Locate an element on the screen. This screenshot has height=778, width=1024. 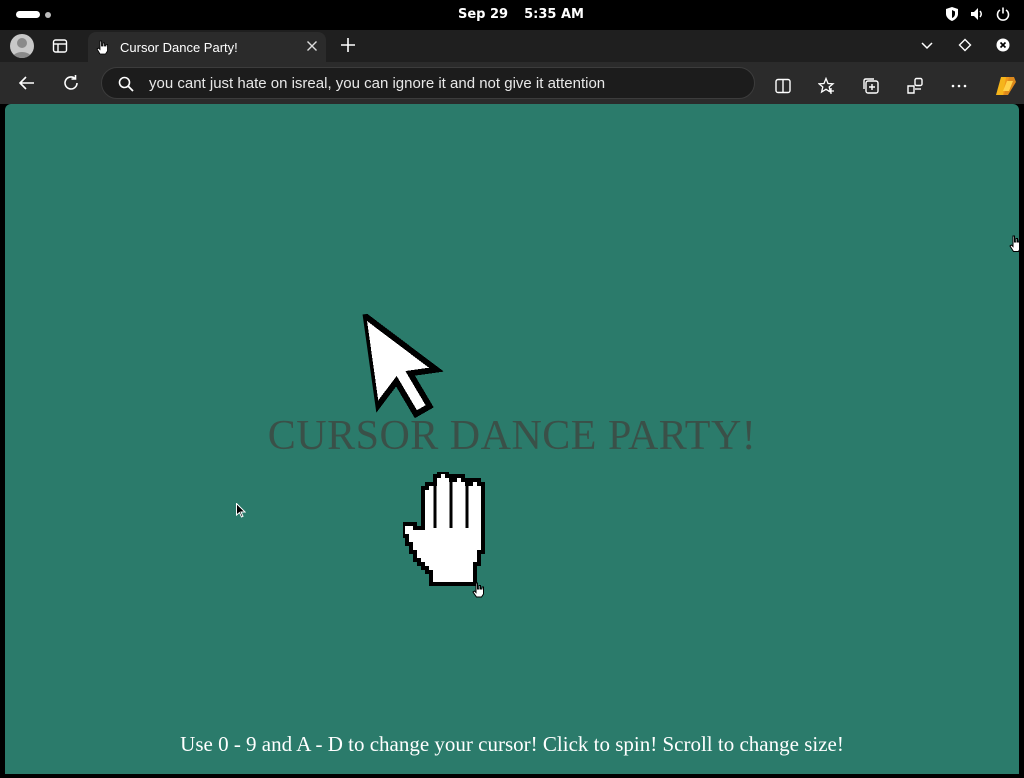
copilot-icon is located at coordinates (1006, 86).